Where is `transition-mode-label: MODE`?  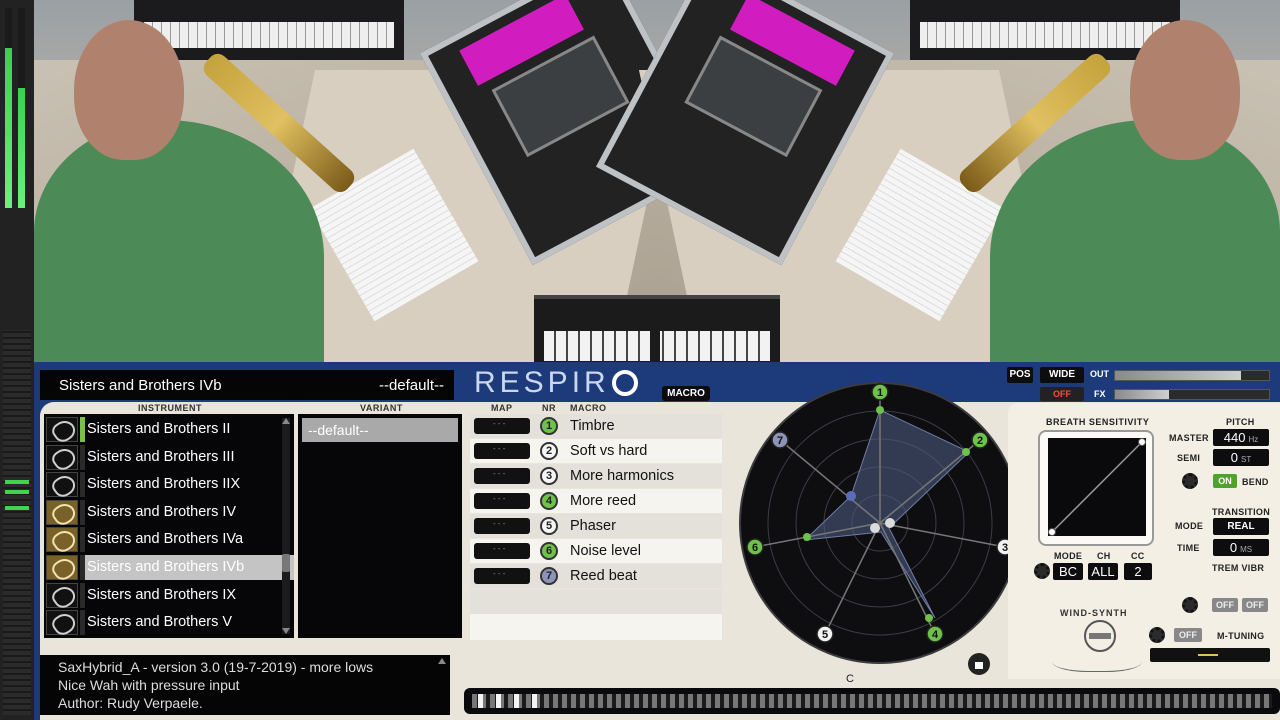
transition-mode-label: MODE is located at coordinates (1189, 526).